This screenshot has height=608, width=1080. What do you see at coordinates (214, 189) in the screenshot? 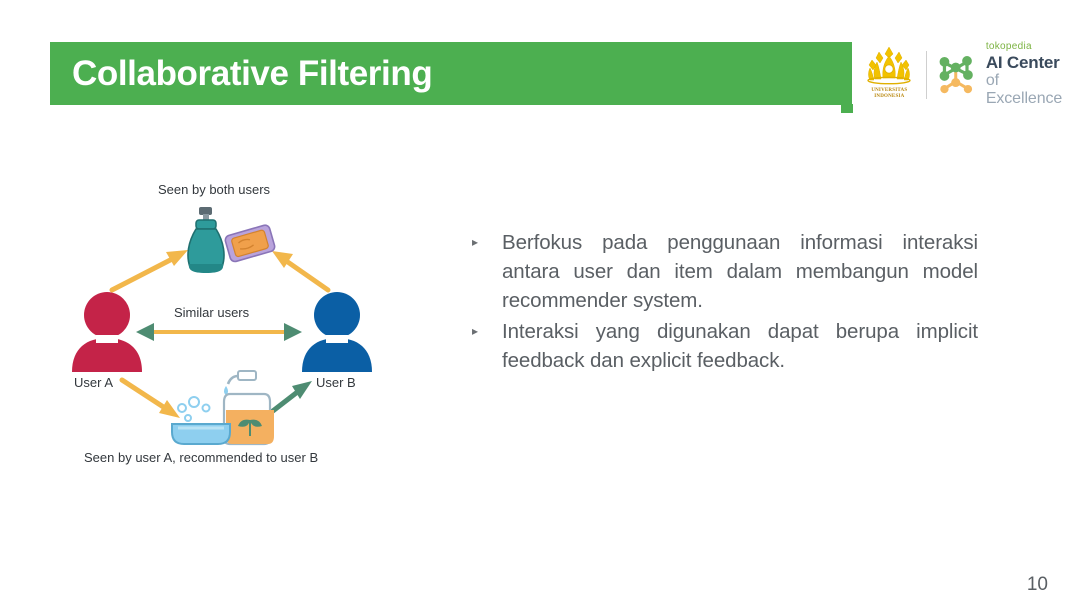
I see `diagram-label-top: Seen by both users` at bounding box center [214, 189].